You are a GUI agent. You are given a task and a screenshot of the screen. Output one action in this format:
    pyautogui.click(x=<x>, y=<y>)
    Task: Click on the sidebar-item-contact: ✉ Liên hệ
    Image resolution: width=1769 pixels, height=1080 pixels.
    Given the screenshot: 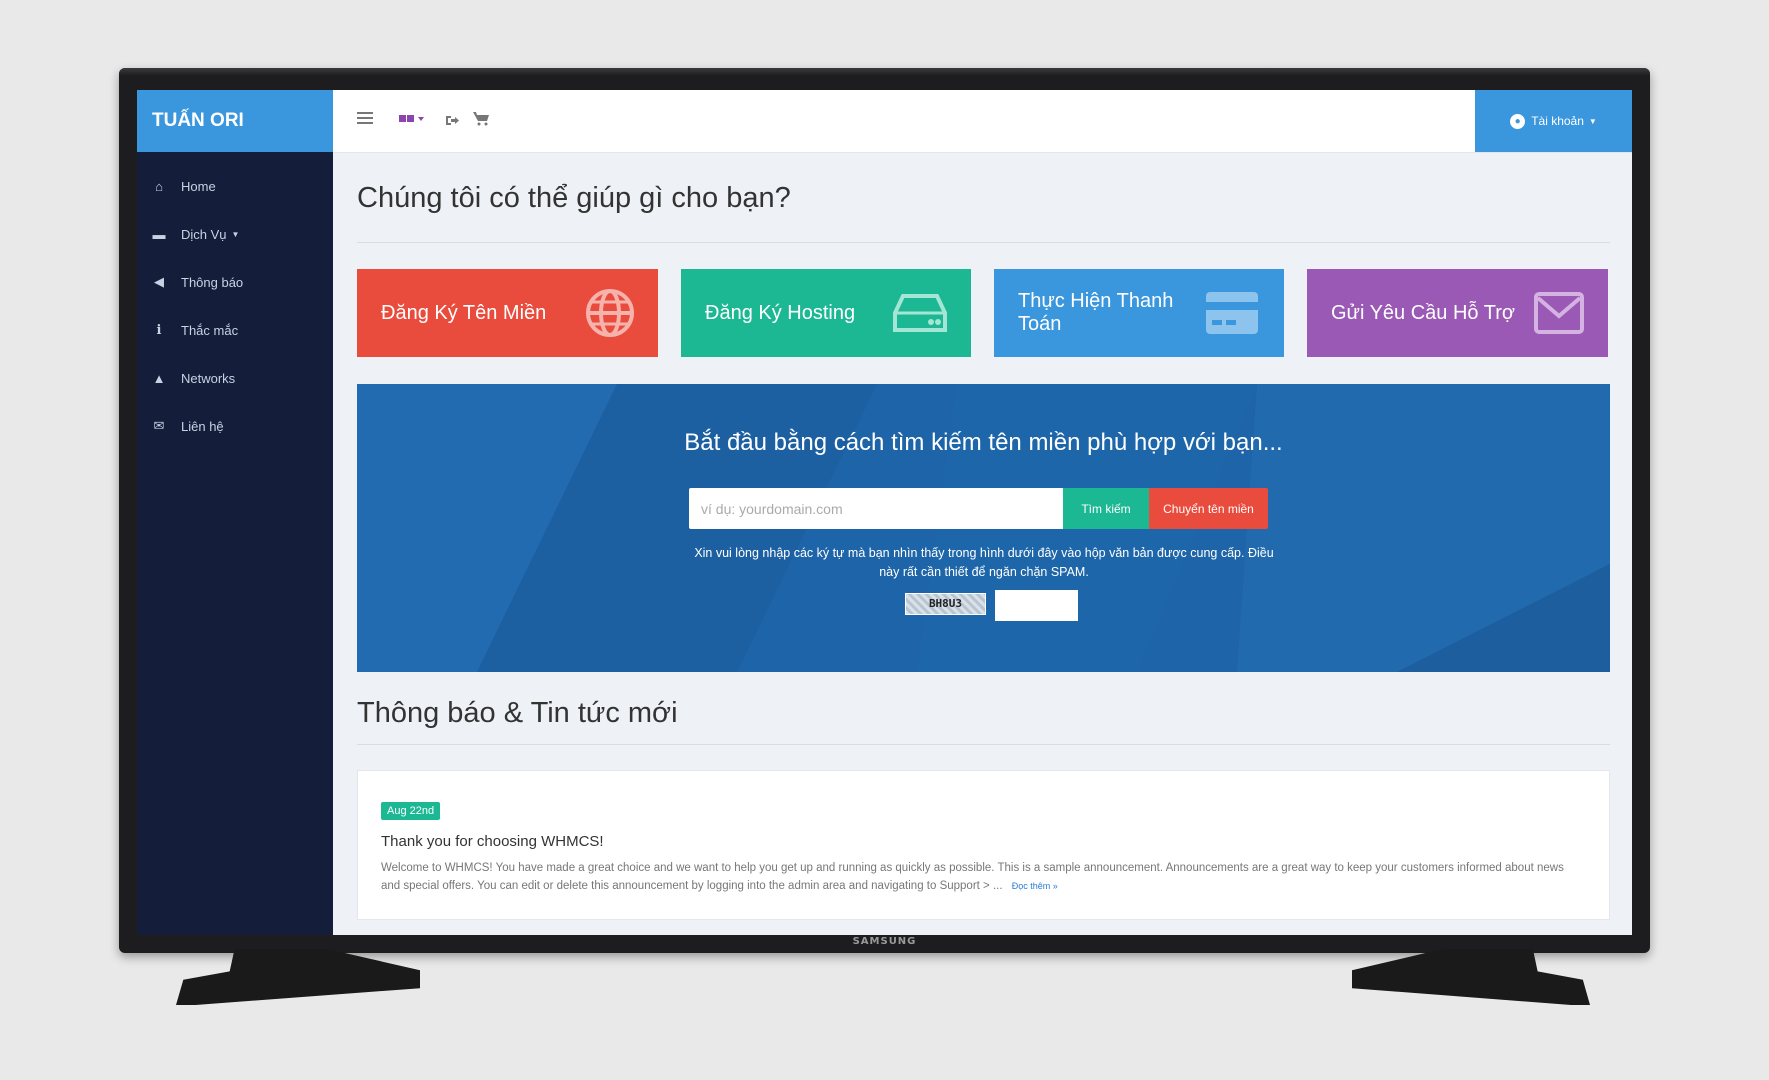 What is the action you would take?
    pyautogui.click(x=235, y=426)
    